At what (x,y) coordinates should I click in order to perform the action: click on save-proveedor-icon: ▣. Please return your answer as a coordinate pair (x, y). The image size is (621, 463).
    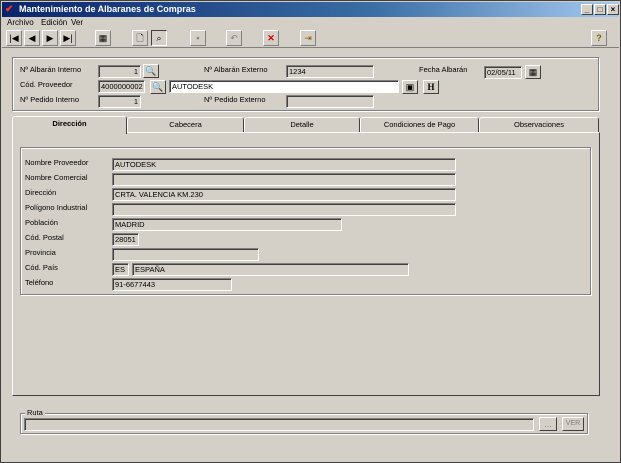
    Looking at the image, I should click on (410, 87).